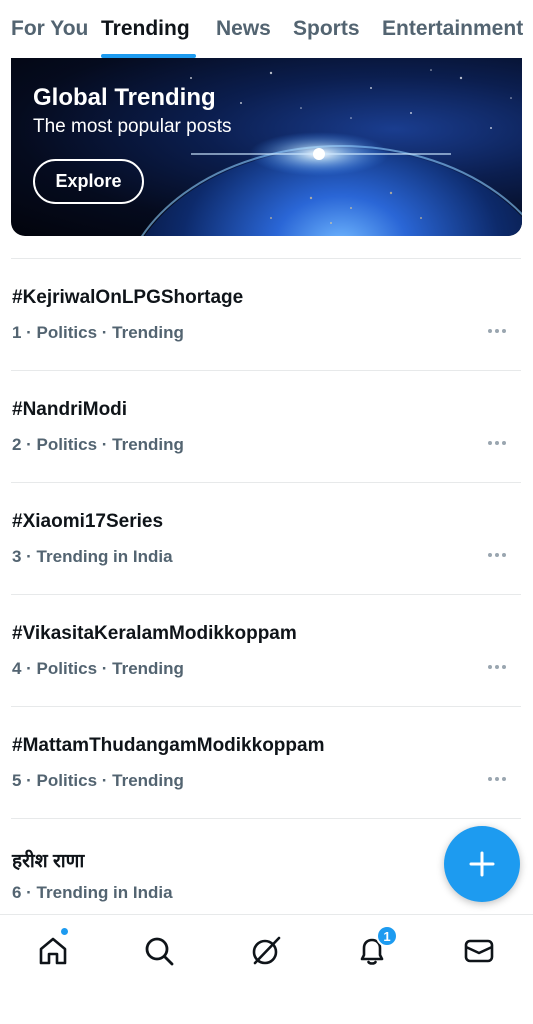 The image size is (533, 1024). I want to click on bottom-navigation: 1, so click(266, 969).